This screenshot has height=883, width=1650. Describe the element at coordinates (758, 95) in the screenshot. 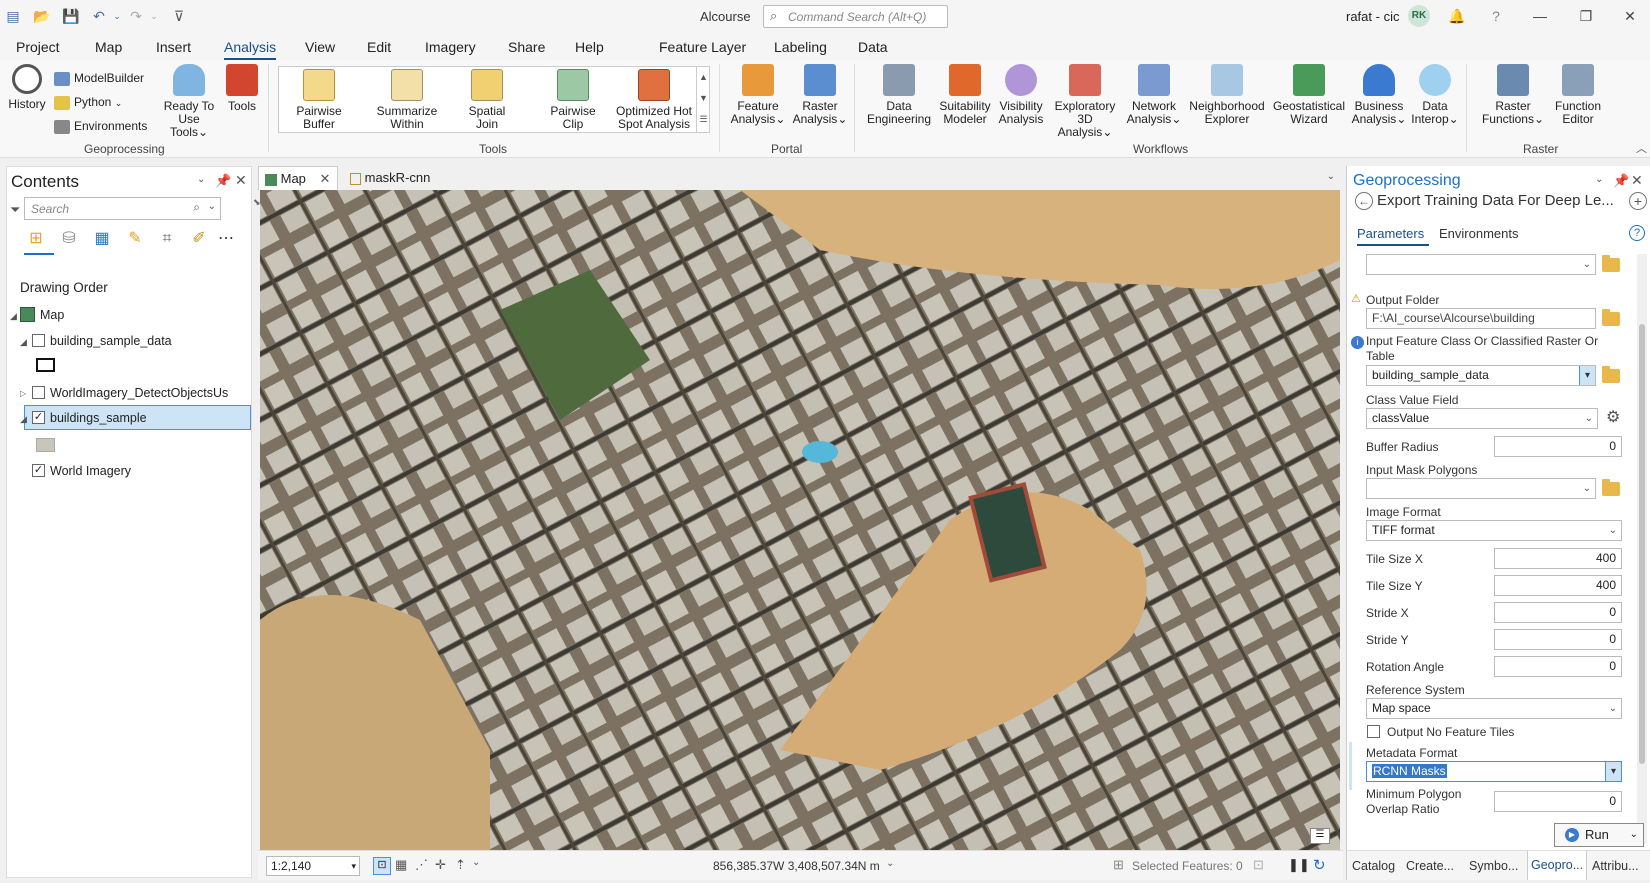

I see `feature-analysis-button: Feature Analysis⌄` at that location.